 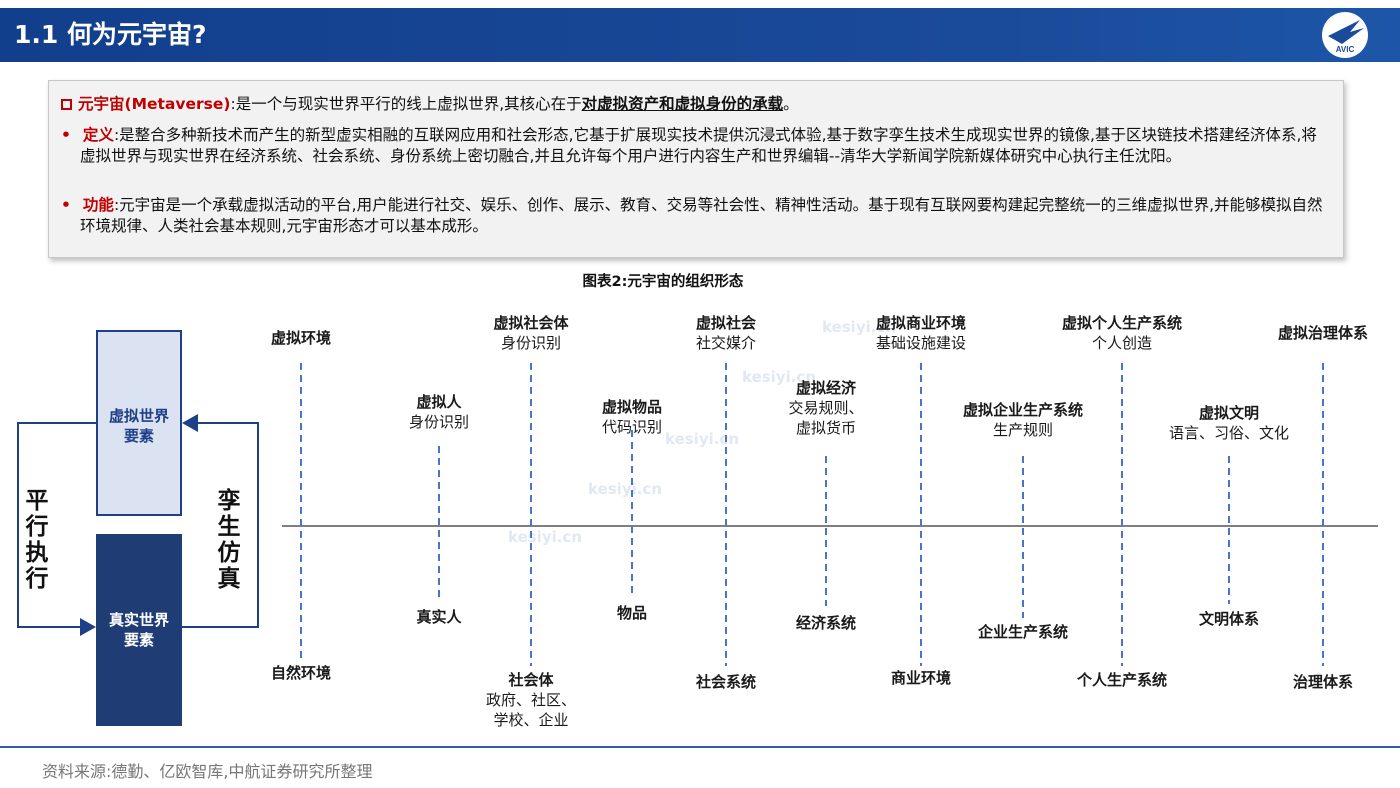 I want to click on virtual-node-desc: 社交媒介, so click(x=726, y=343).